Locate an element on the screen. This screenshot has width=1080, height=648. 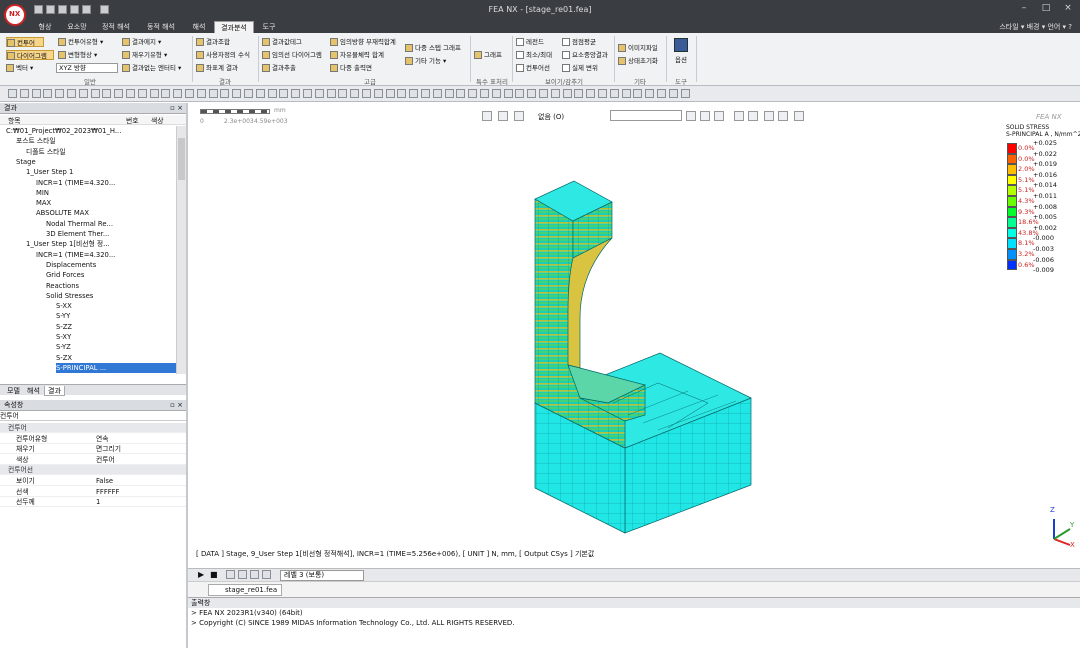
tree-scrollbar is located at coordinates (181, 250).